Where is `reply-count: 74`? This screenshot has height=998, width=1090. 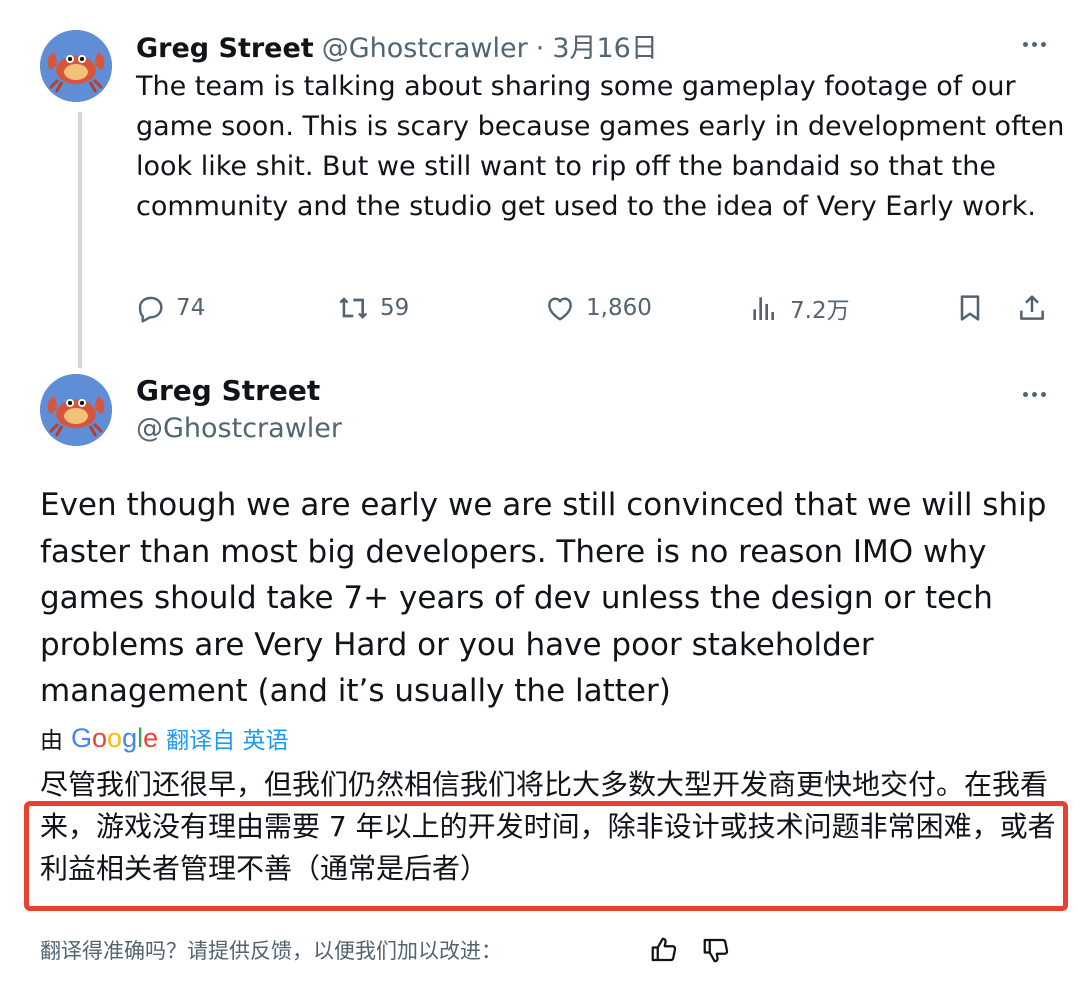
reply-count: 74 is located at coordinates (191, 308).